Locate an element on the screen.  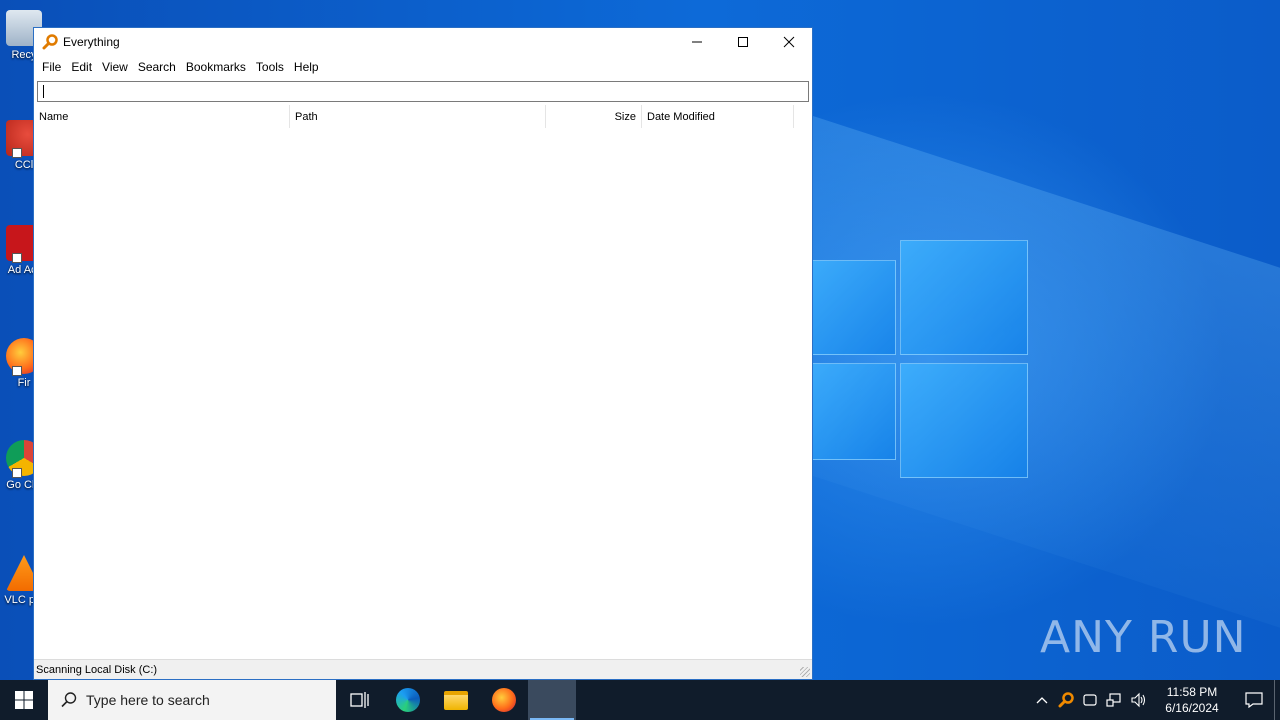
firefox-icon is located at coordinates (504, 700).